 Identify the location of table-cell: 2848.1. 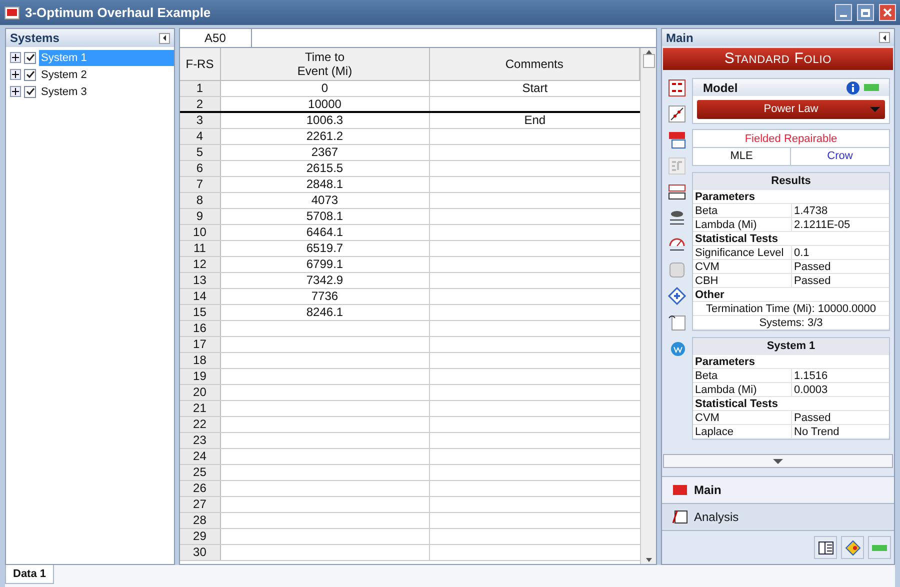
(325, 184).